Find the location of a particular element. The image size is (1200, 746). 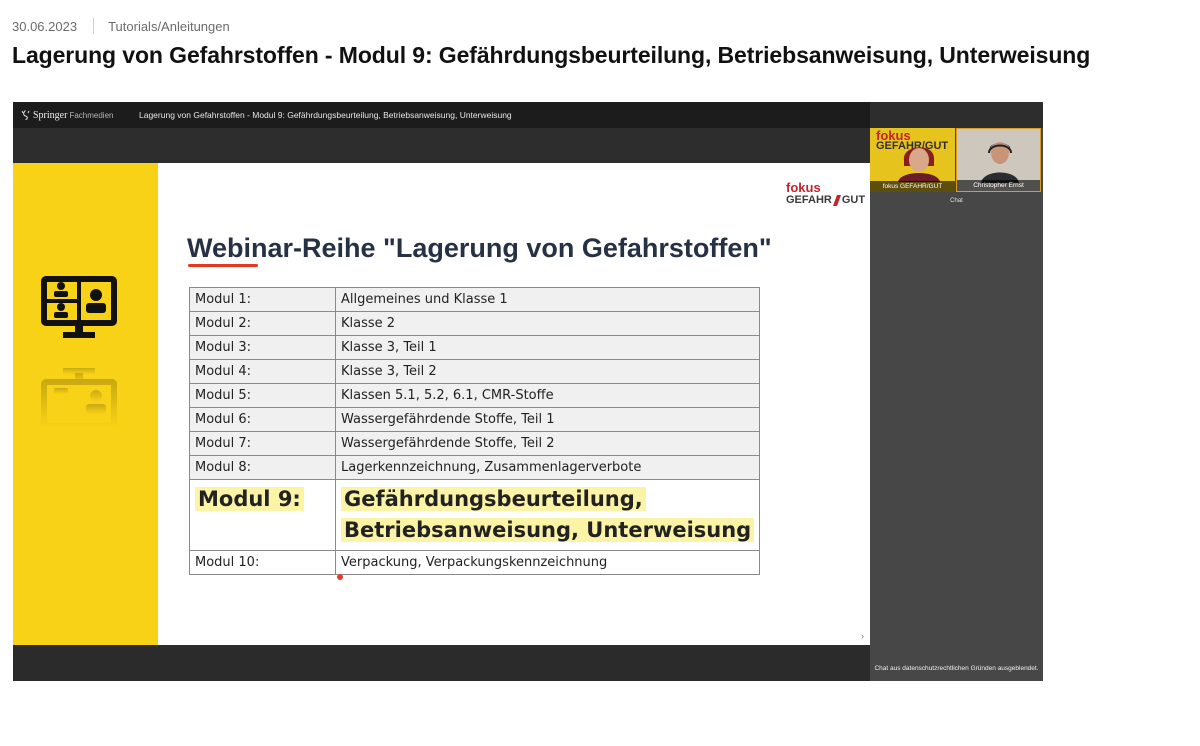

module-topic: Verpackung, Verpackungskennzeichnung is located at coordinates (547, 562).